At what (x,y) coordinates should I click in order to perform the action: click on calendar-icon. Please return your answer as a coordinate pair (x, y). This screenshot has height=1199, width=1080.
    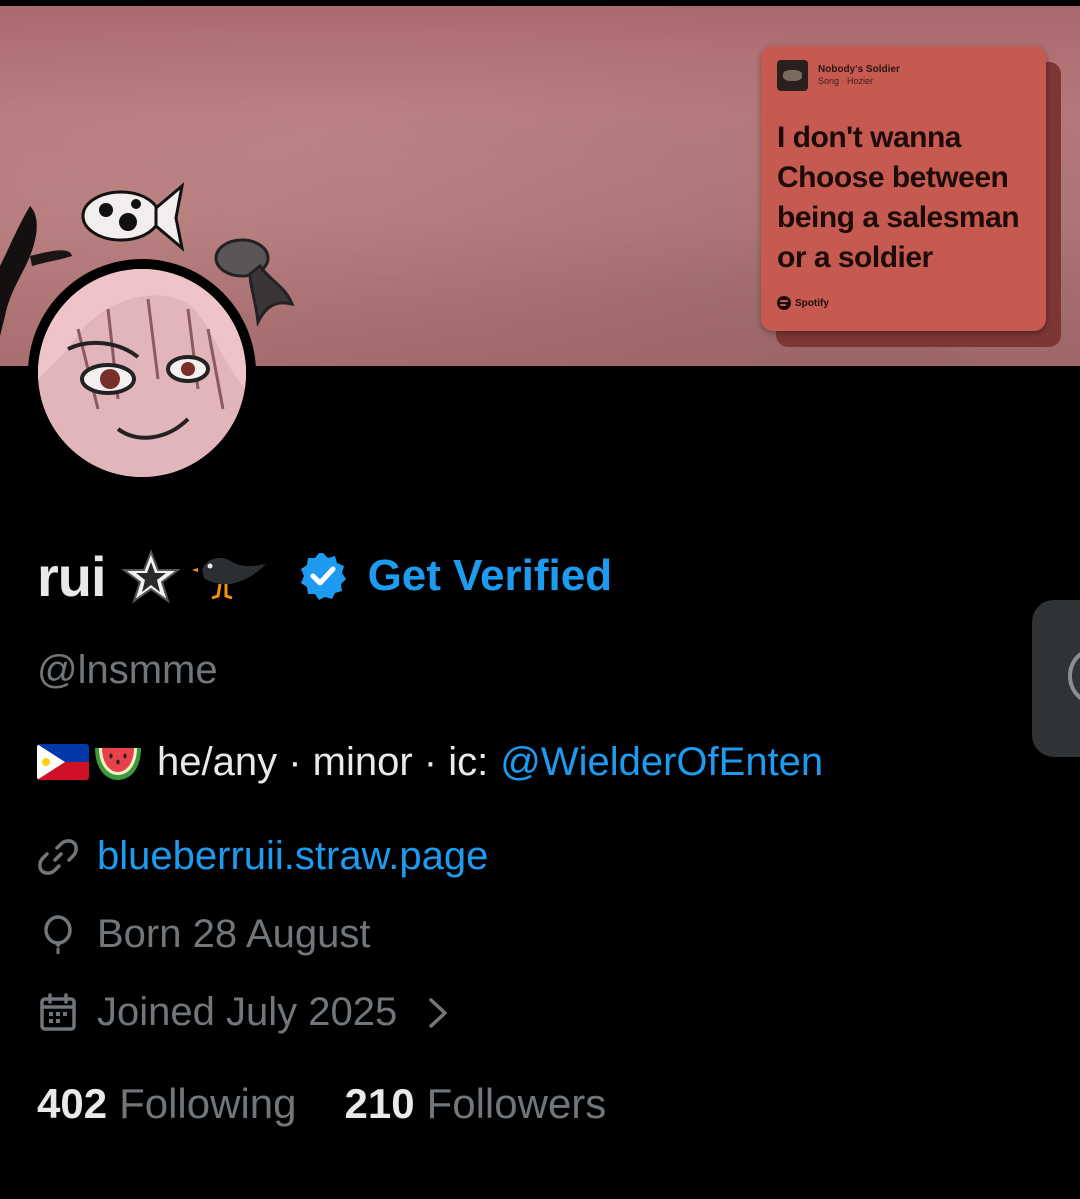
    Looking at the image, I should click on (58, 1011).